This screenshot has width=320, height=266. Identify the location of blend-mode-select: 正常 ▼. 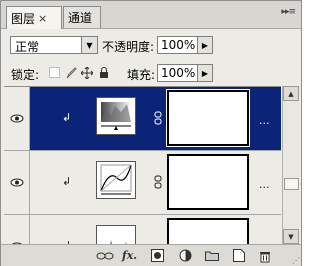
(54, 45).